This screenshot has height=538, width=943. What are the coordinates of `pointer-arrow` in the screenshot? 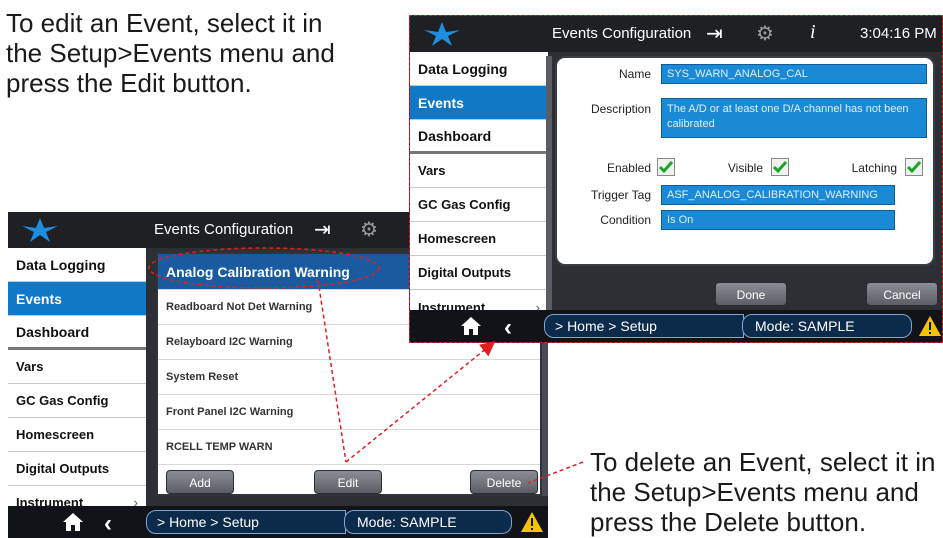 It's located at (420, 402).